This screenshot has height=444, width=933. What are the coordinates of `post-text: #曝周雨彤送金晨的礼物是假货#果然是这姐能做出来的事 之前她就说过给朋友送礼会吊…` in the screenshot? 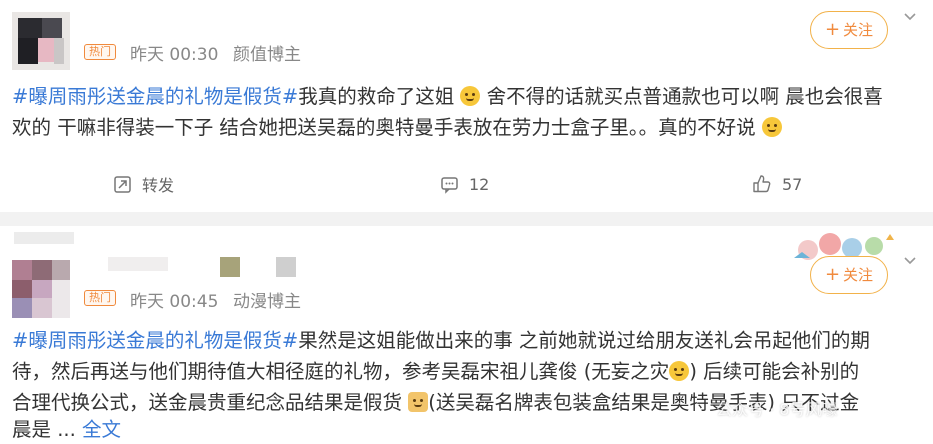 It's located at (441, 340).